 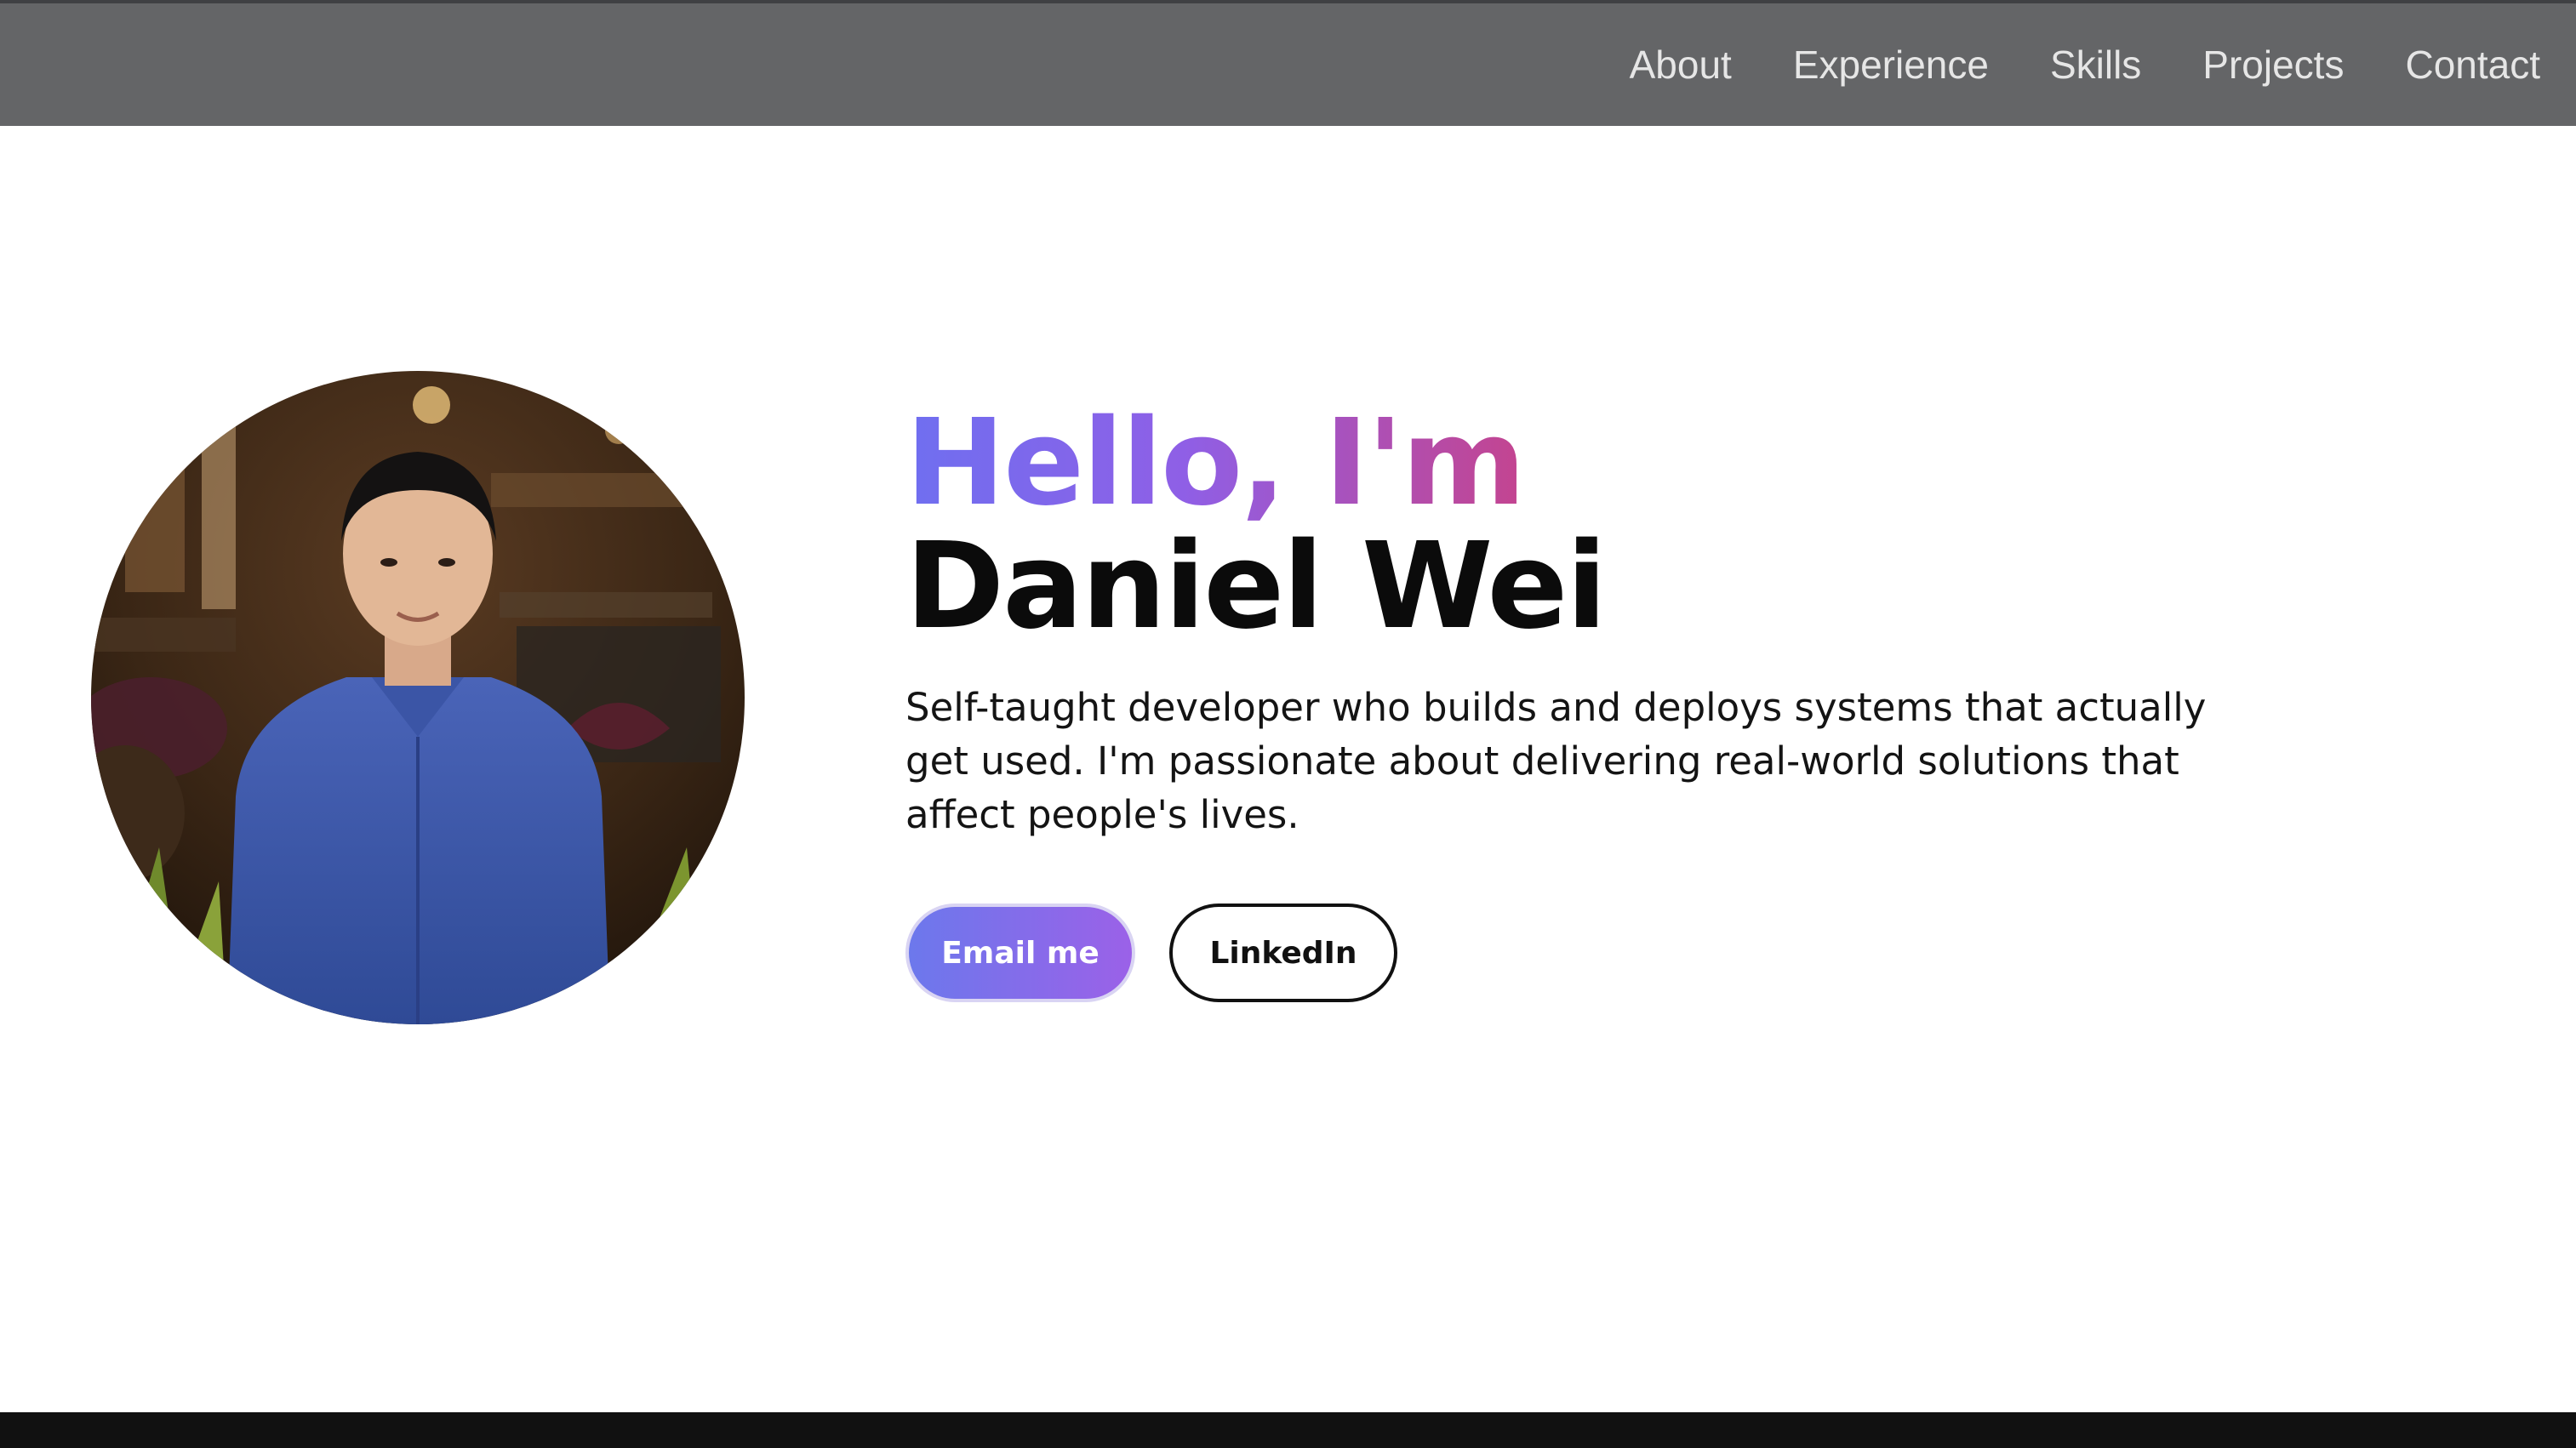 What do you see at coordinates (1151, 953) in the screenshot?
I see `hero-actions: Email me LinkedIn` at bounding box center [1151, 953].